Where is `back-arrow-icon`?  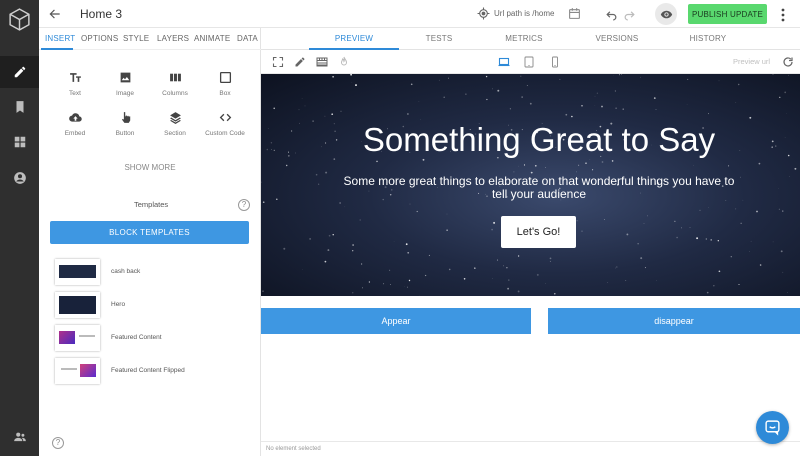 back-arrow-icon is located at coordinates (55, 14).